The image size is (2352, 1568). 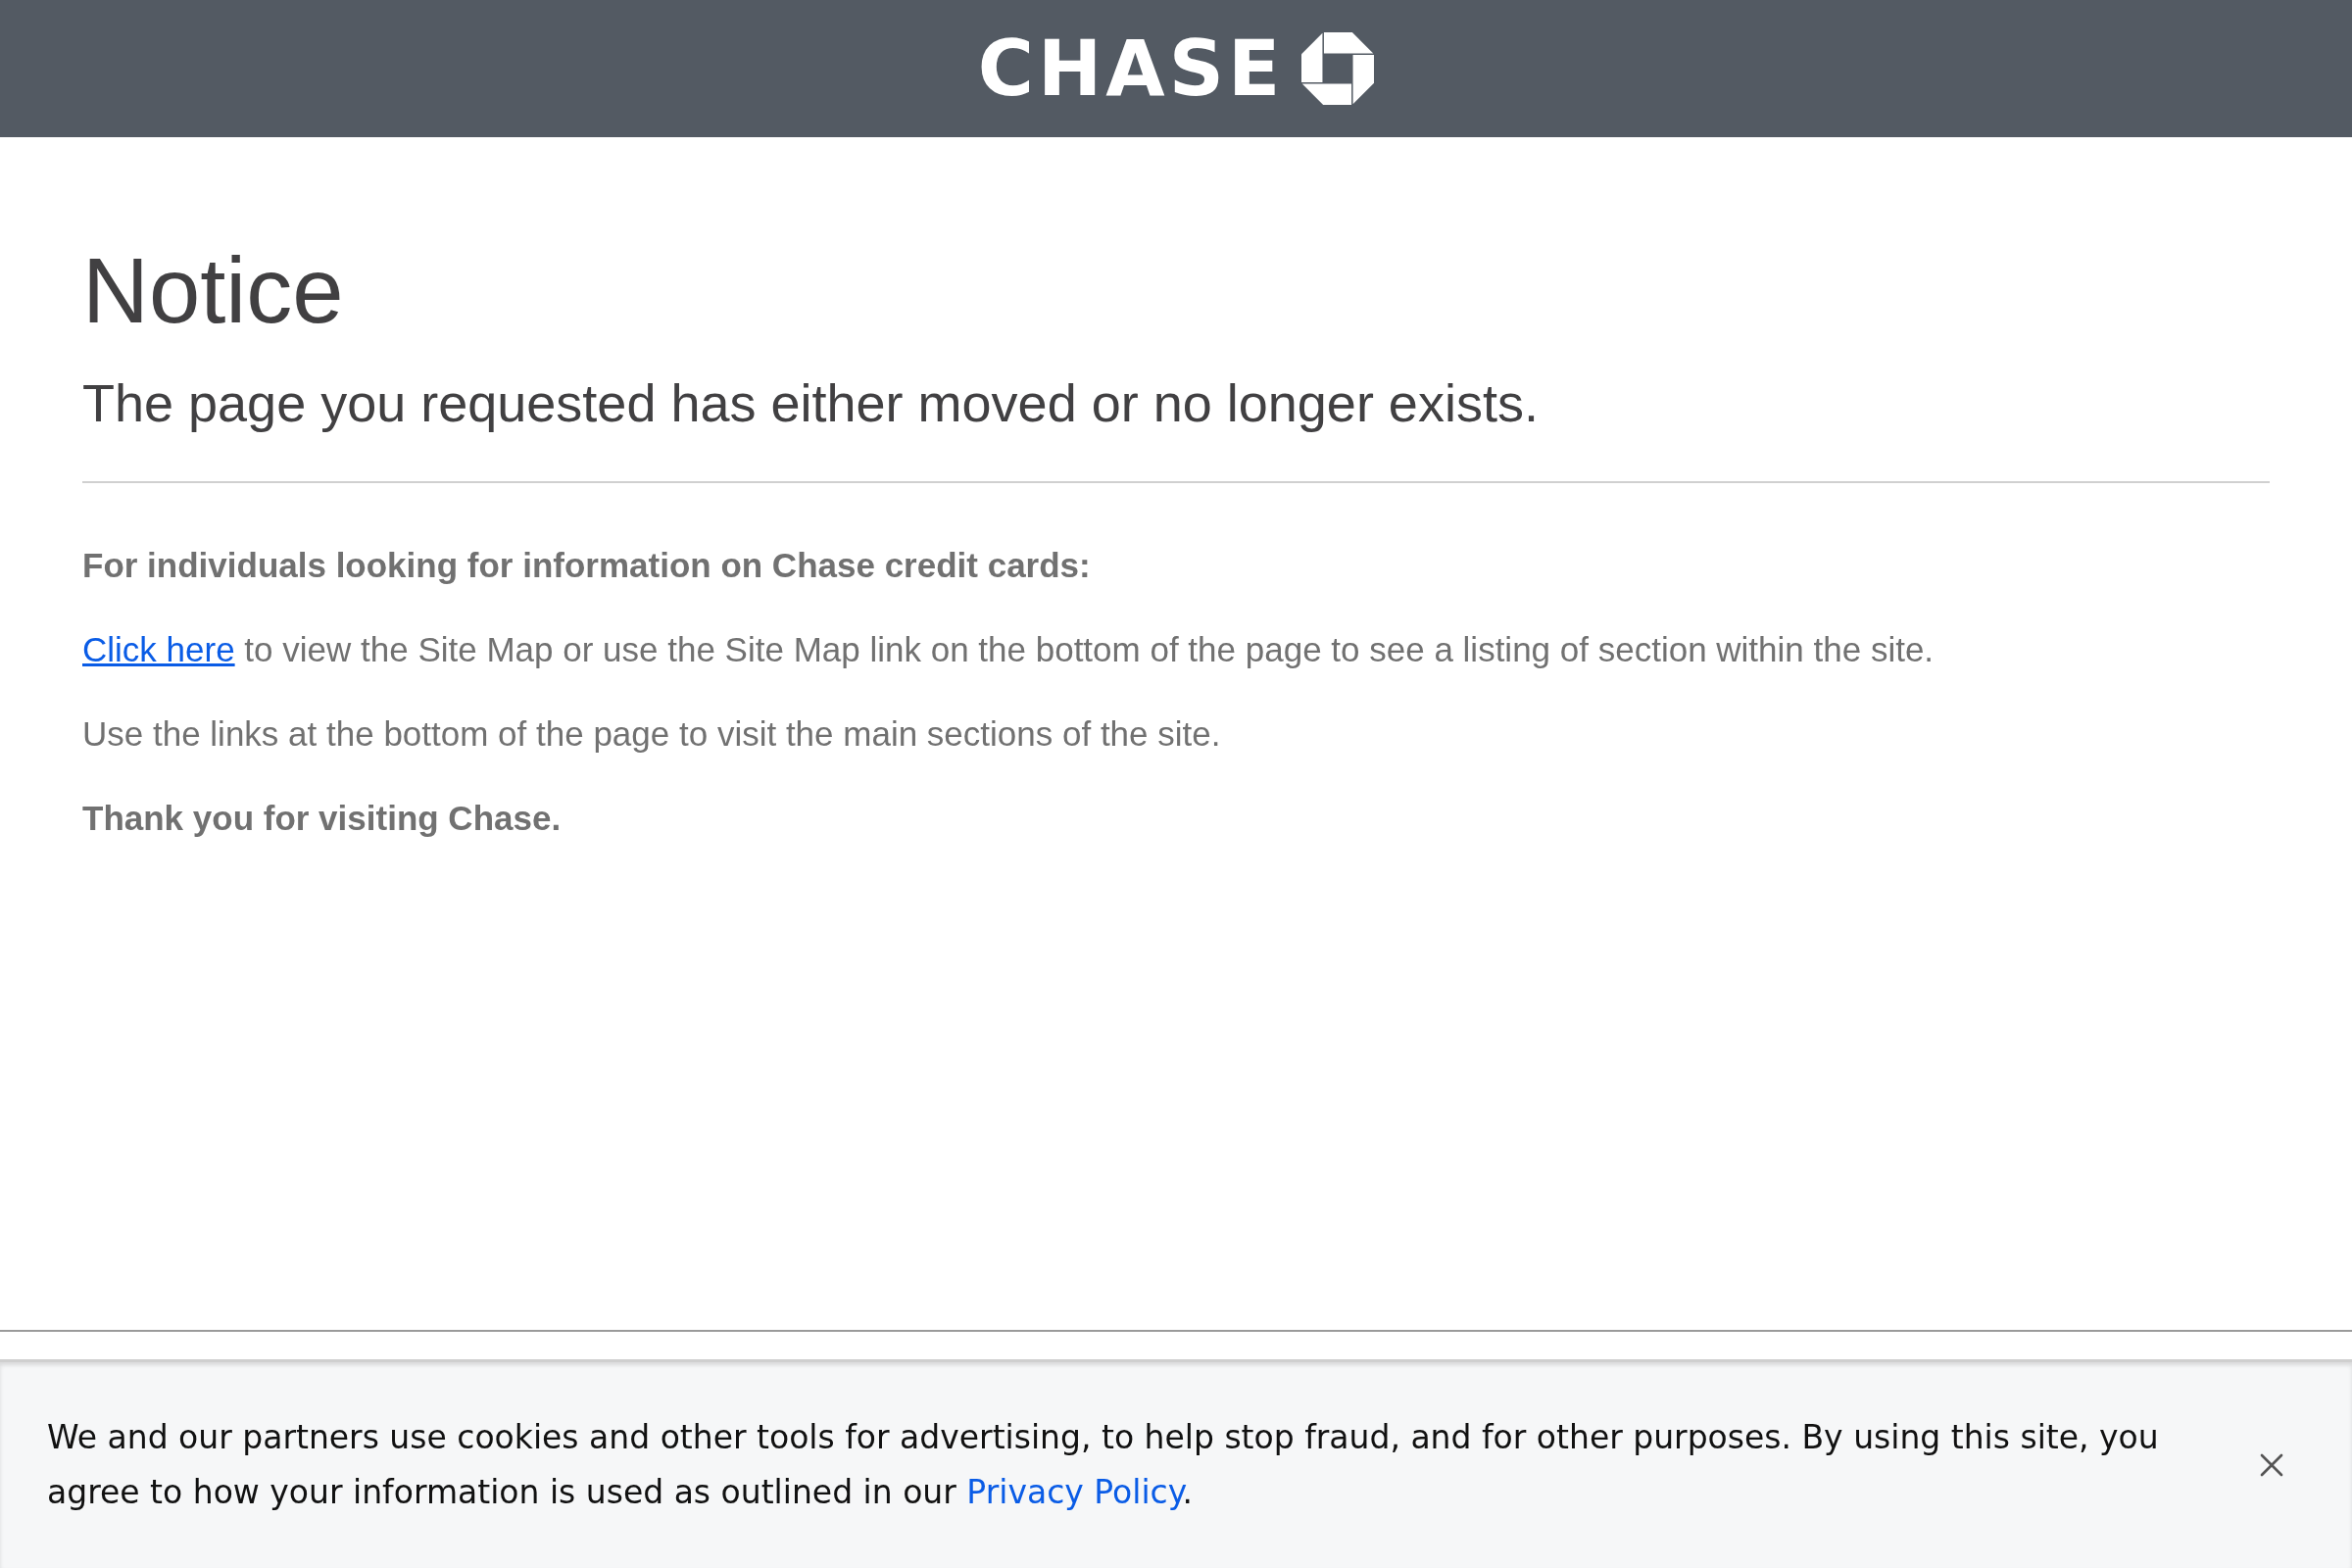 I want to click on notice-heading-text: Thank you for visiting Chase., so click(x=322, y=819).